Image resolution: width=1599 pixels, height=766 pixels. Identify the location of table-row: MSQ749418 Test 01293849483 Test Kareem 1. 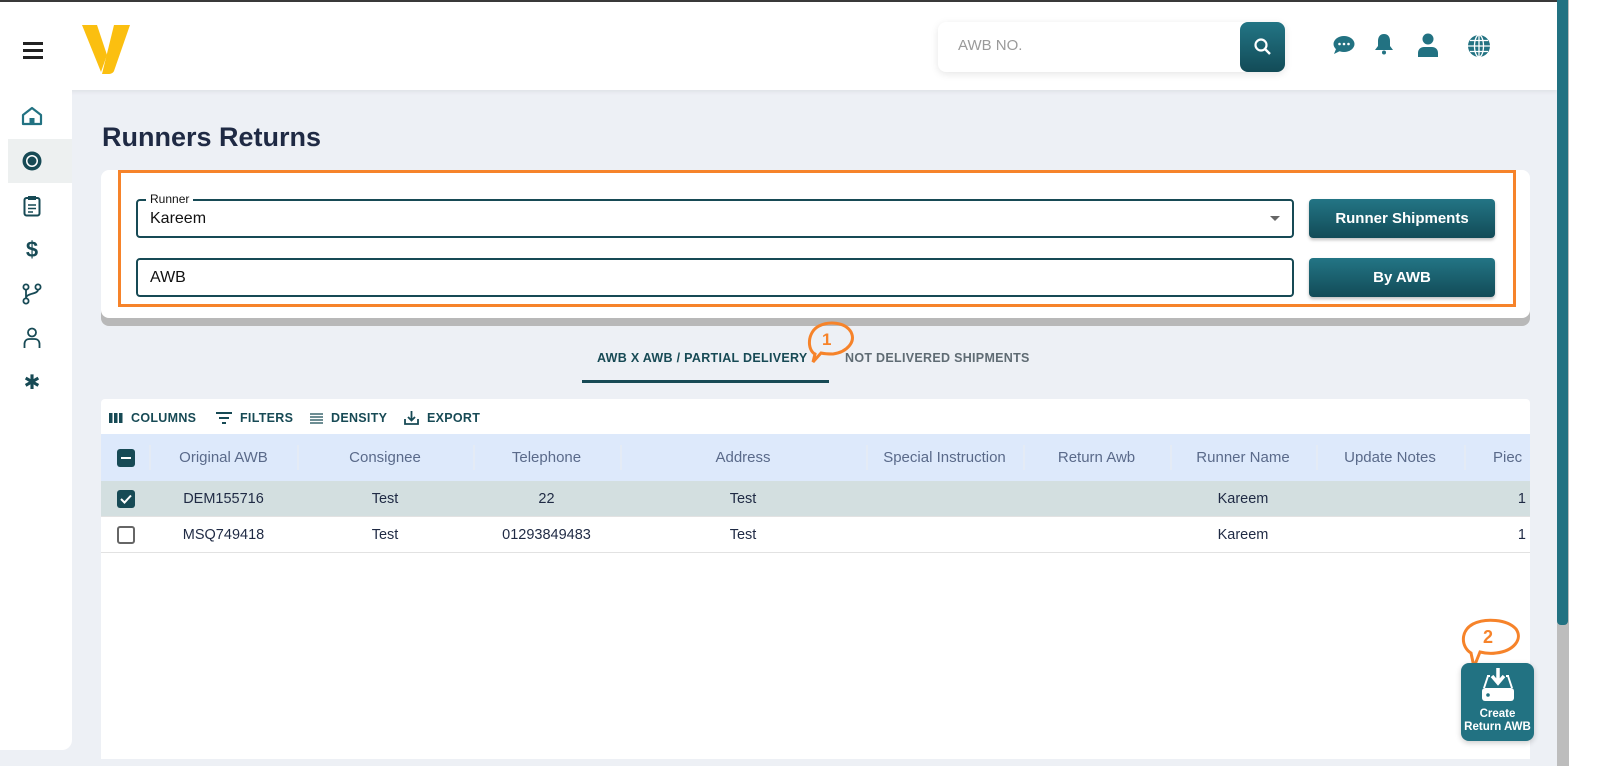
(815, 535).